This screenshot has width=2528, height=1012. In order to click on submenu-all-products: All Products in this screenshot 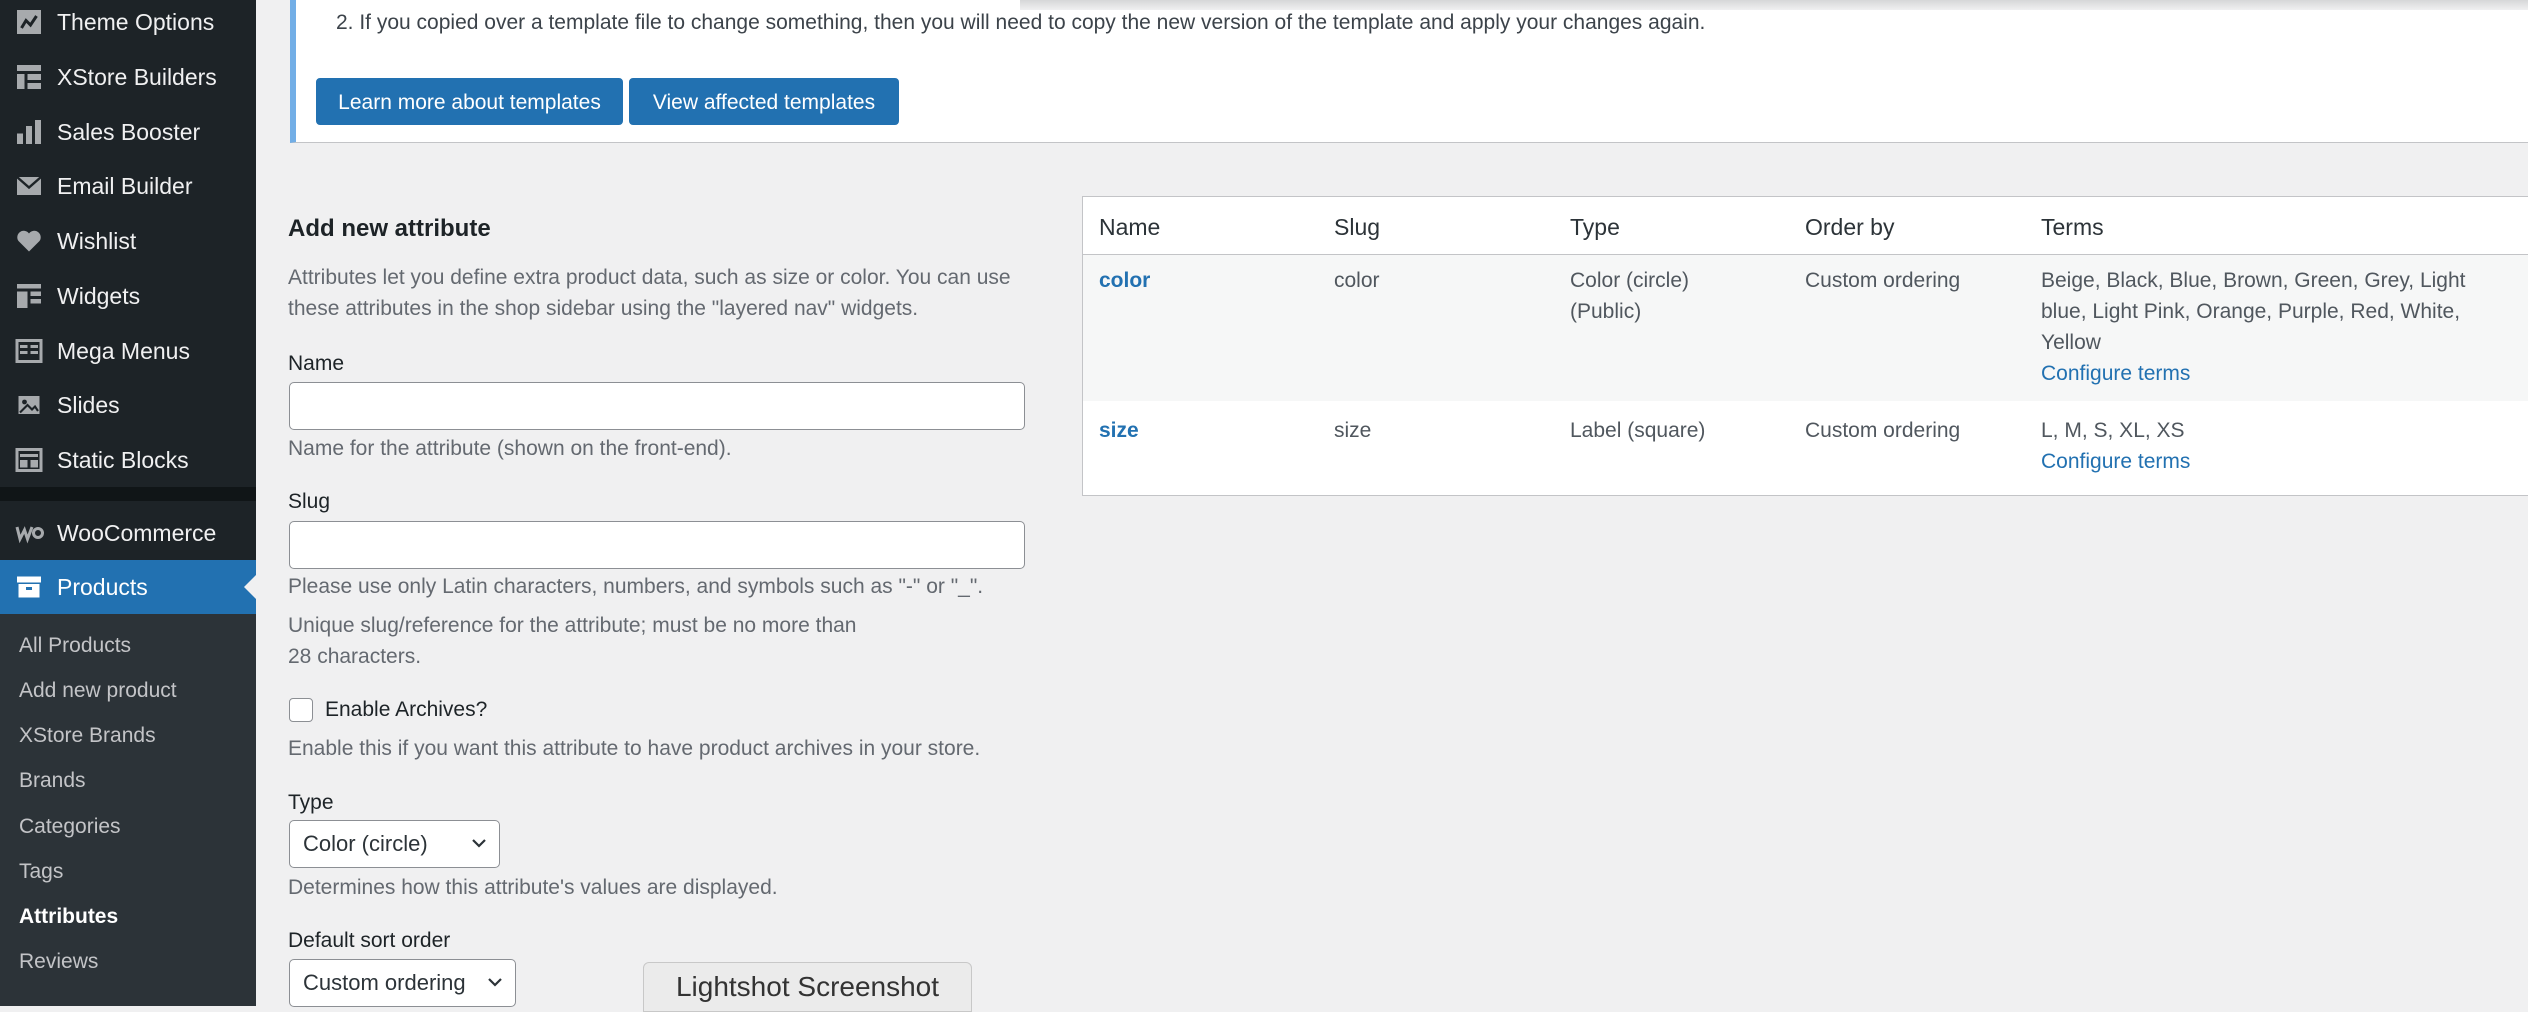, I will do `click(75, 646)`.